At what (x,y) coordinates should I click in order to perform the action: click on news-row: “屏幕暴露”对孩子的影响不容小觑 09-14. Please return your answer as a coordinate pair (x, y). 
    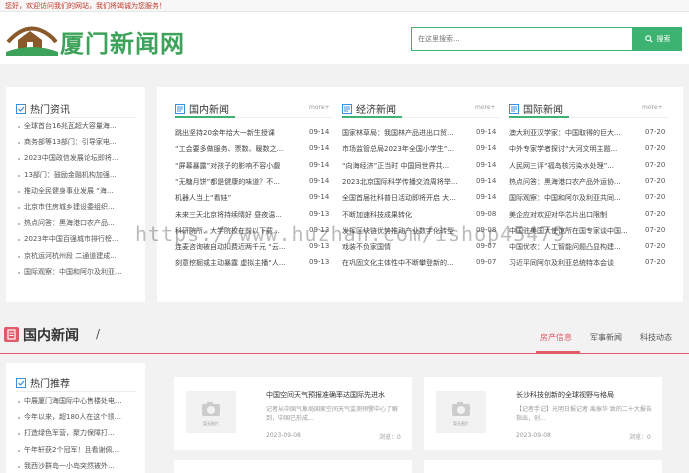
    Looking at the image, I should click on (254, 169).